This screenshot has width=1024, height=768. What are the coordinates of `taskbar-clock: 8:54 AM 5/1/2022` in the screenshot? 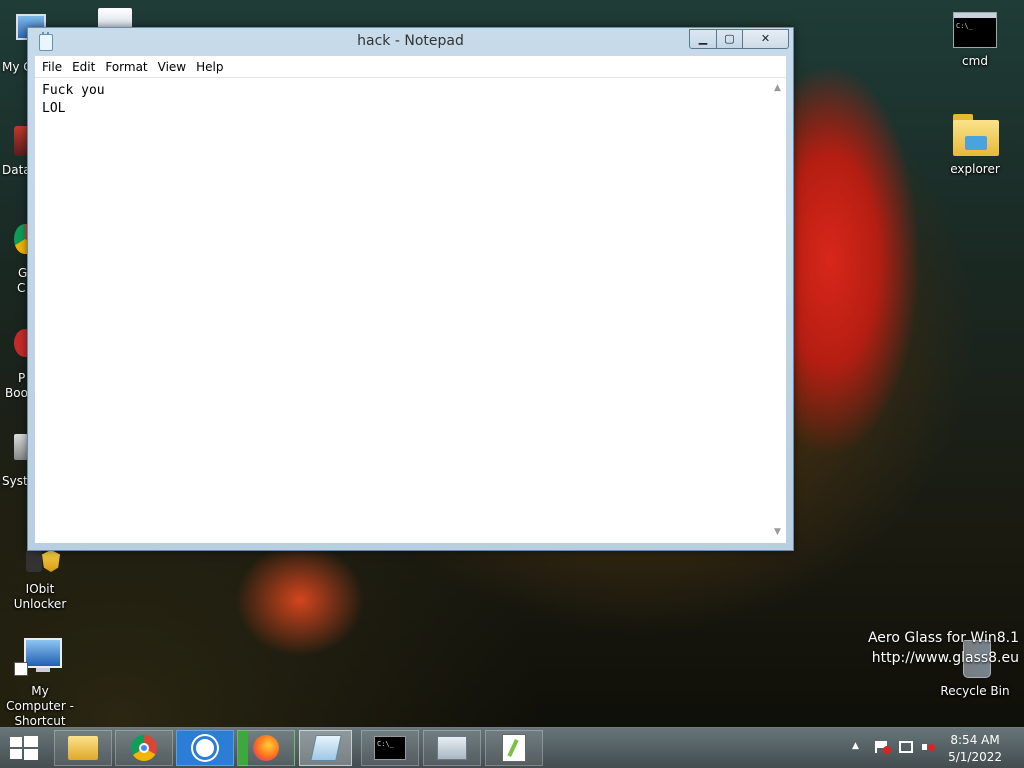 It's located at (975, 749).